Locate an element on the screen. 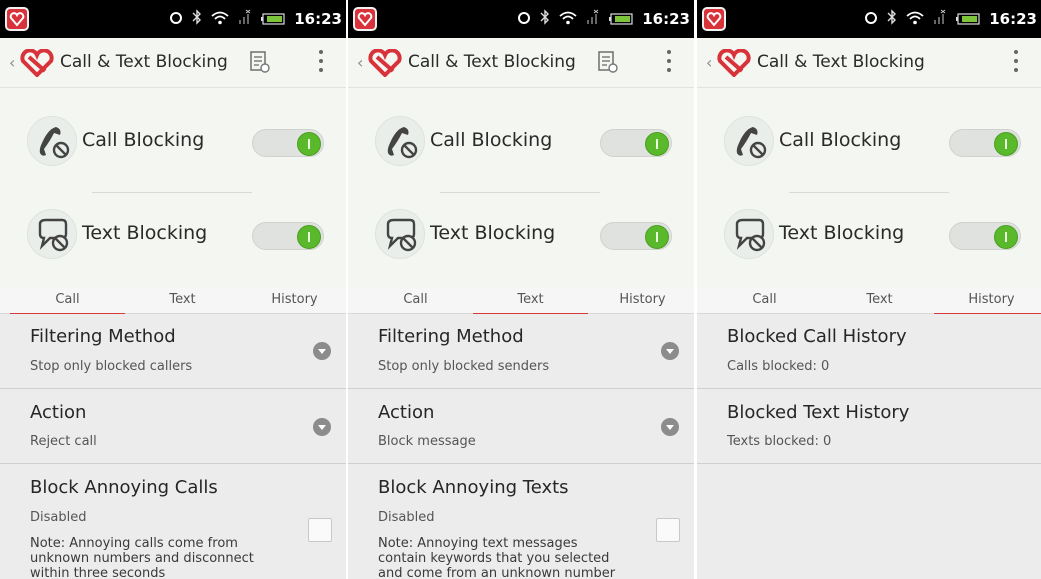 The image size is (1041, 579). app-title: Call & Text Blocking is located at coordinates (144, 62).